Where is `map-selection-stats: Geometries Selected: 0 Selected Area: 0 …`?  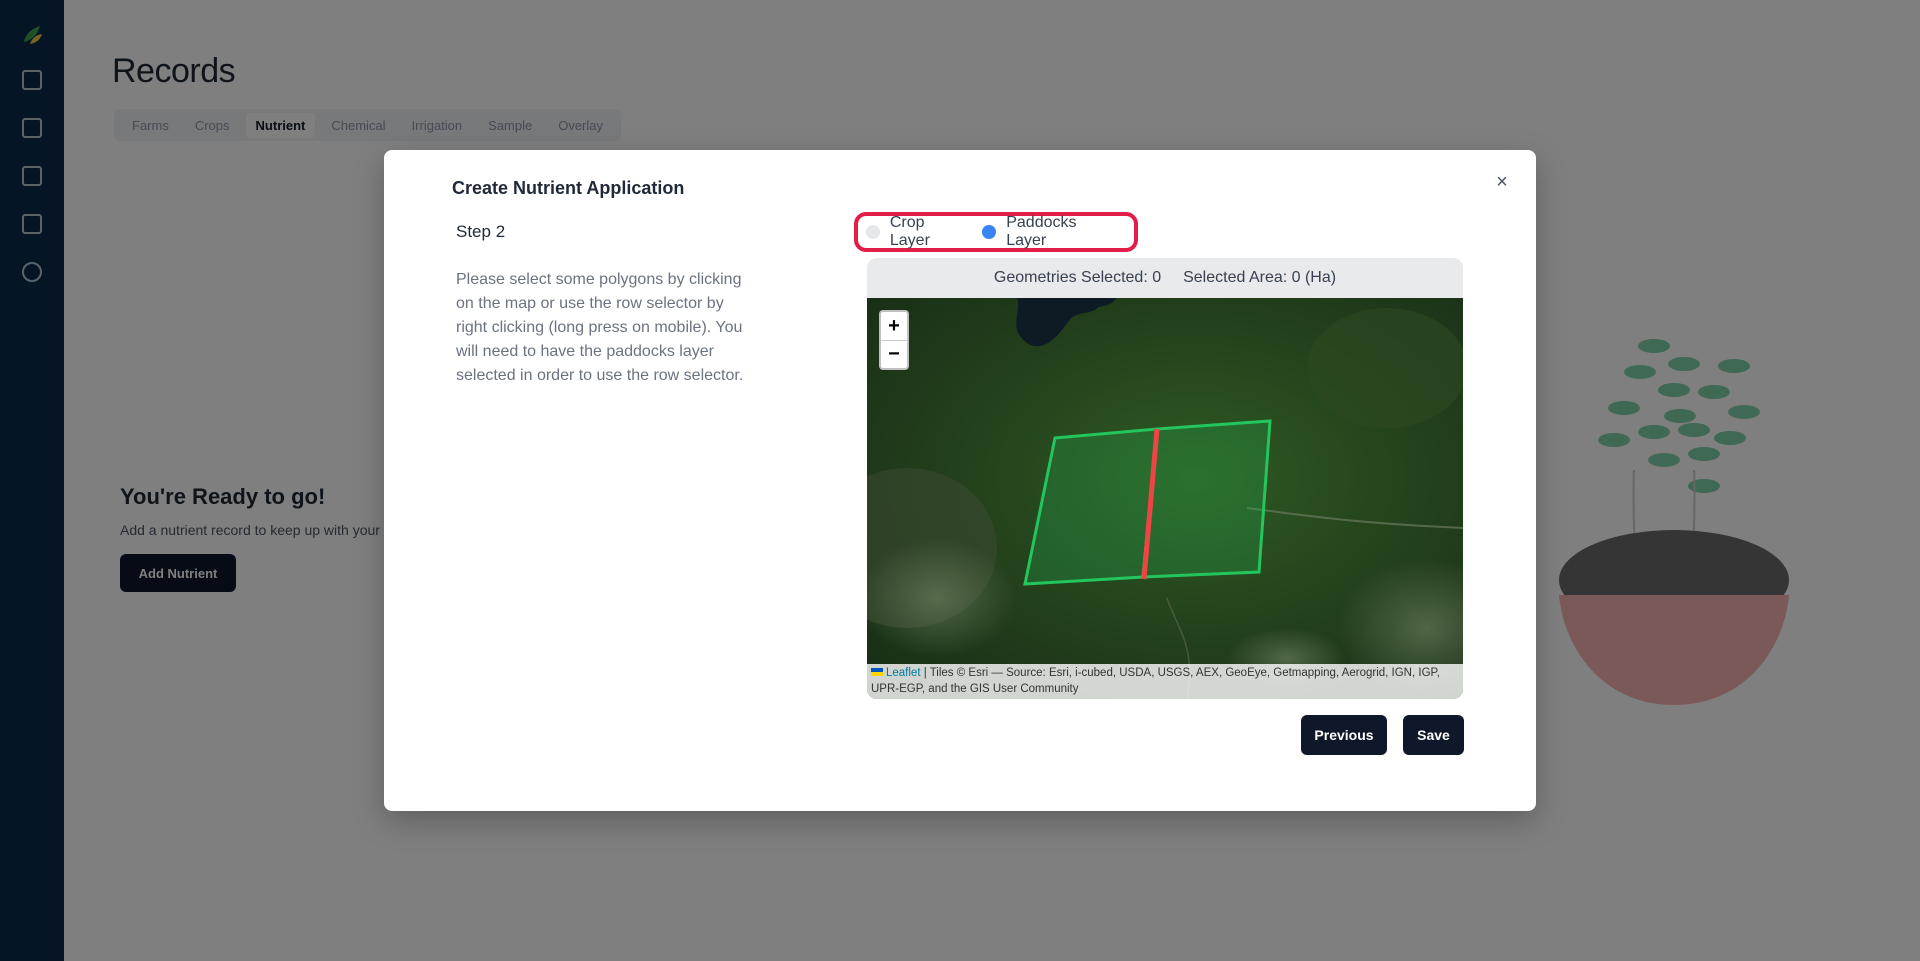 map-selection-stats: Geometries Selected: 0 Selected Area: 0 … is located at coordinates (1165, 278).